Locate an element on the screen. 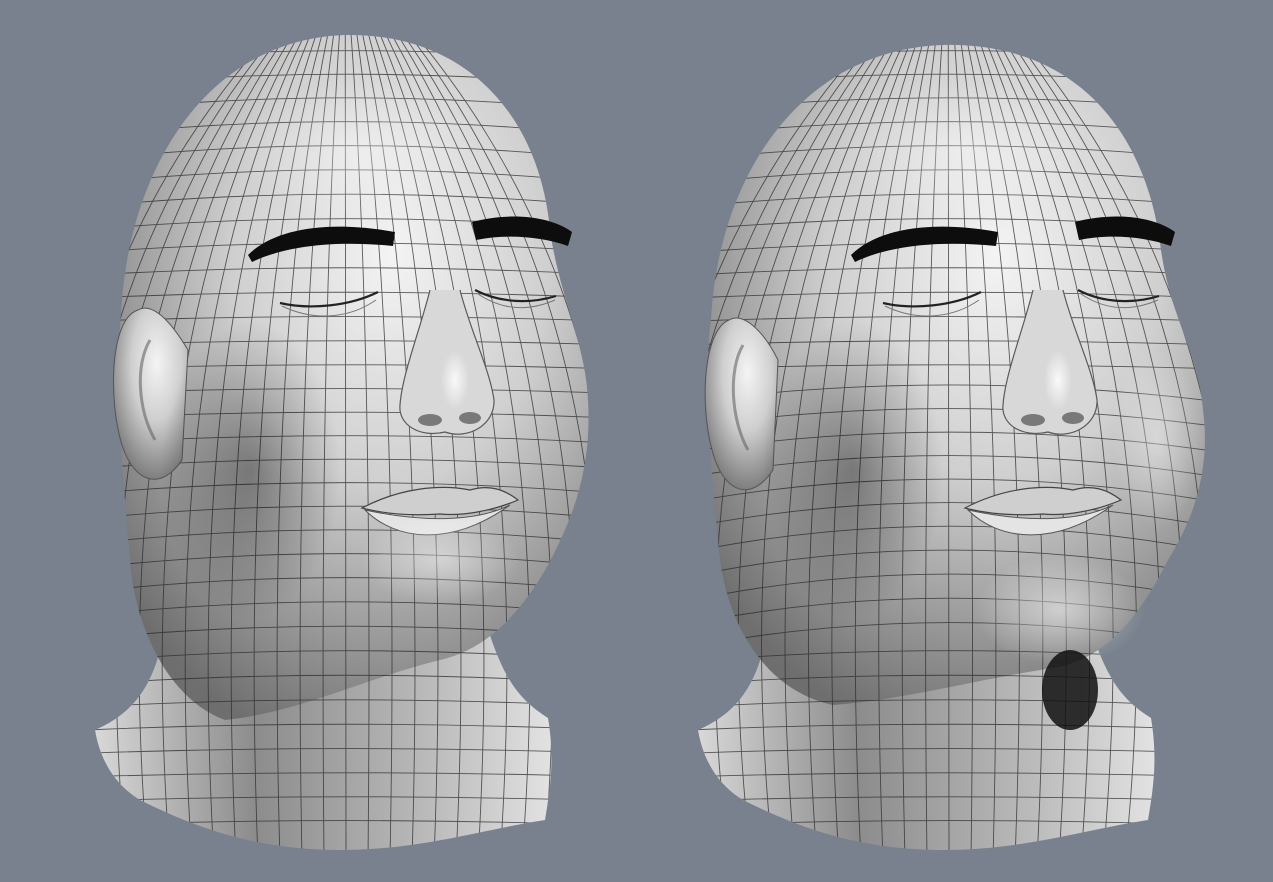  chin-highlight is located at coordinates (440, 560).